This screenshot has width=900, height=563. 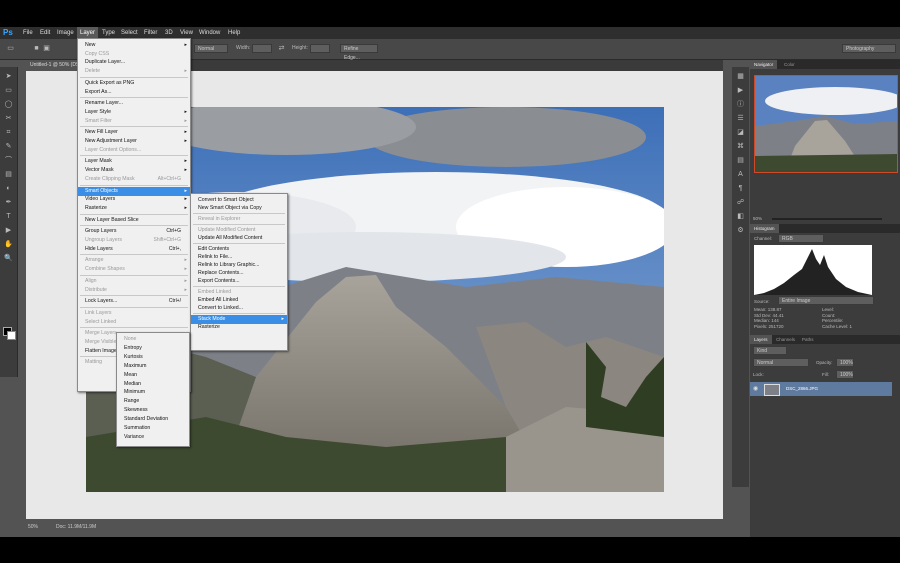 What do you see at coordinates (8, 90) in the screenshot?
I see `marquee-tool-icon: ▭` at bounding box center [8, 90].